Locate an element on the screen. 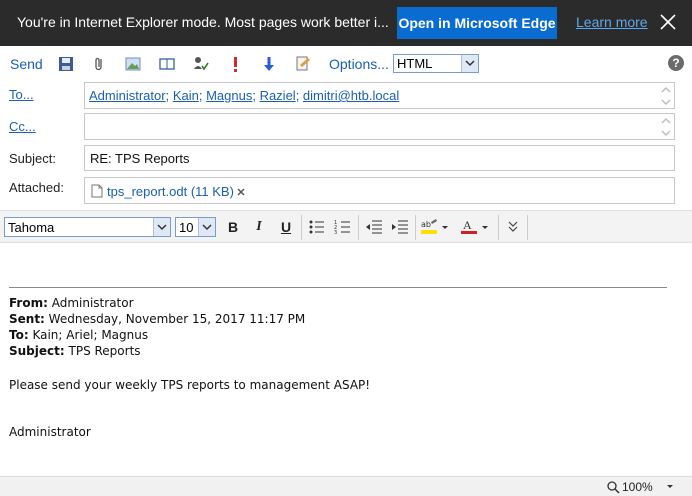  font-family-select: Tahoma is located at coordinates (87, 227).